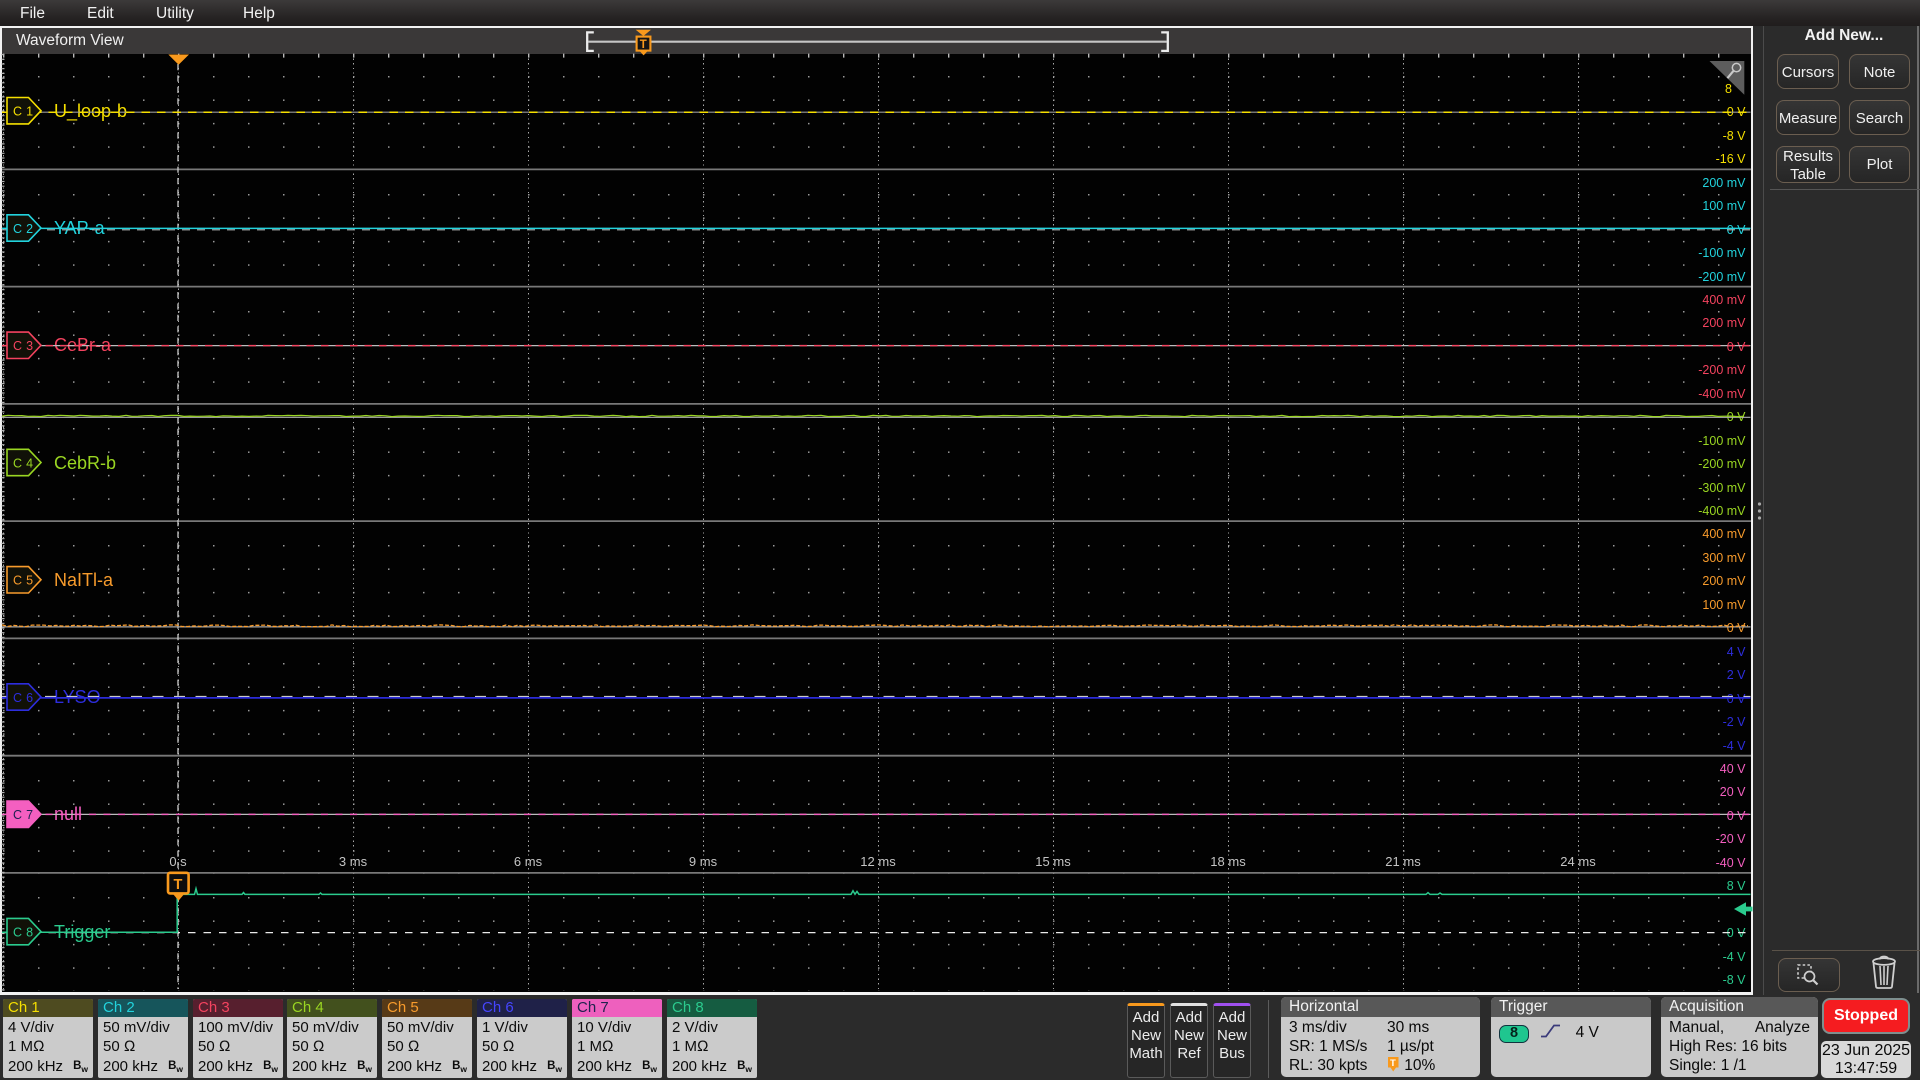  Describe the element at coordinates (23, 463) in the screenshot. I see `svg-text: C 4` at that location.